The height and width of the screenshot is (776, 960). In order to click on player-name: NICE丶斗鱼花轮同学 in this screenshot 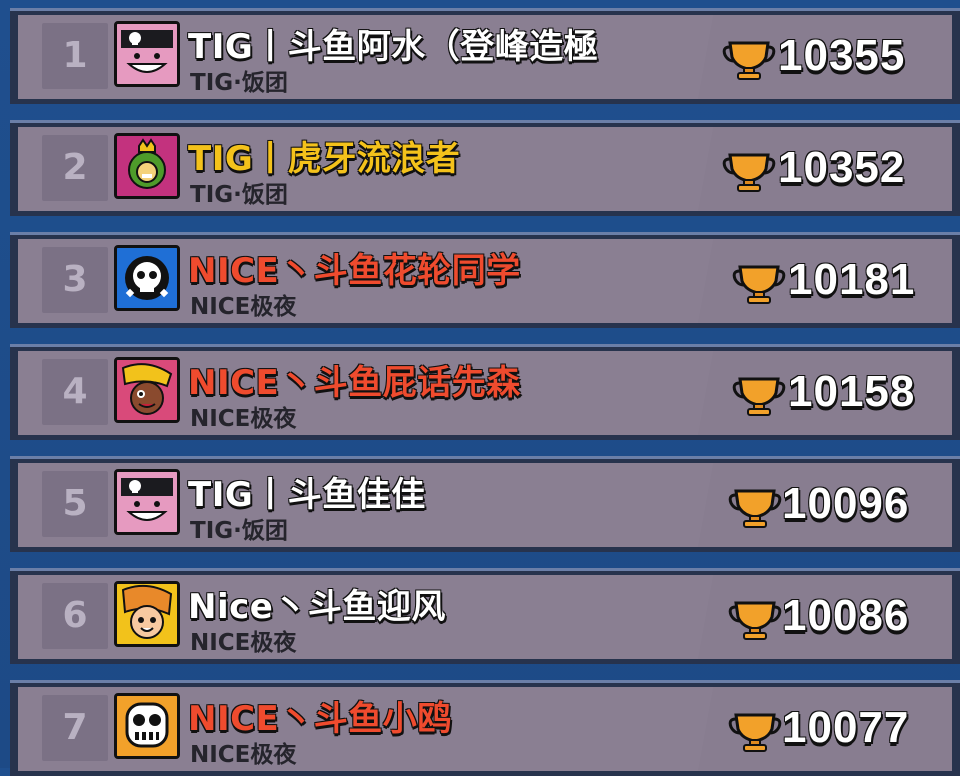, I will do `click(354, 271)`.